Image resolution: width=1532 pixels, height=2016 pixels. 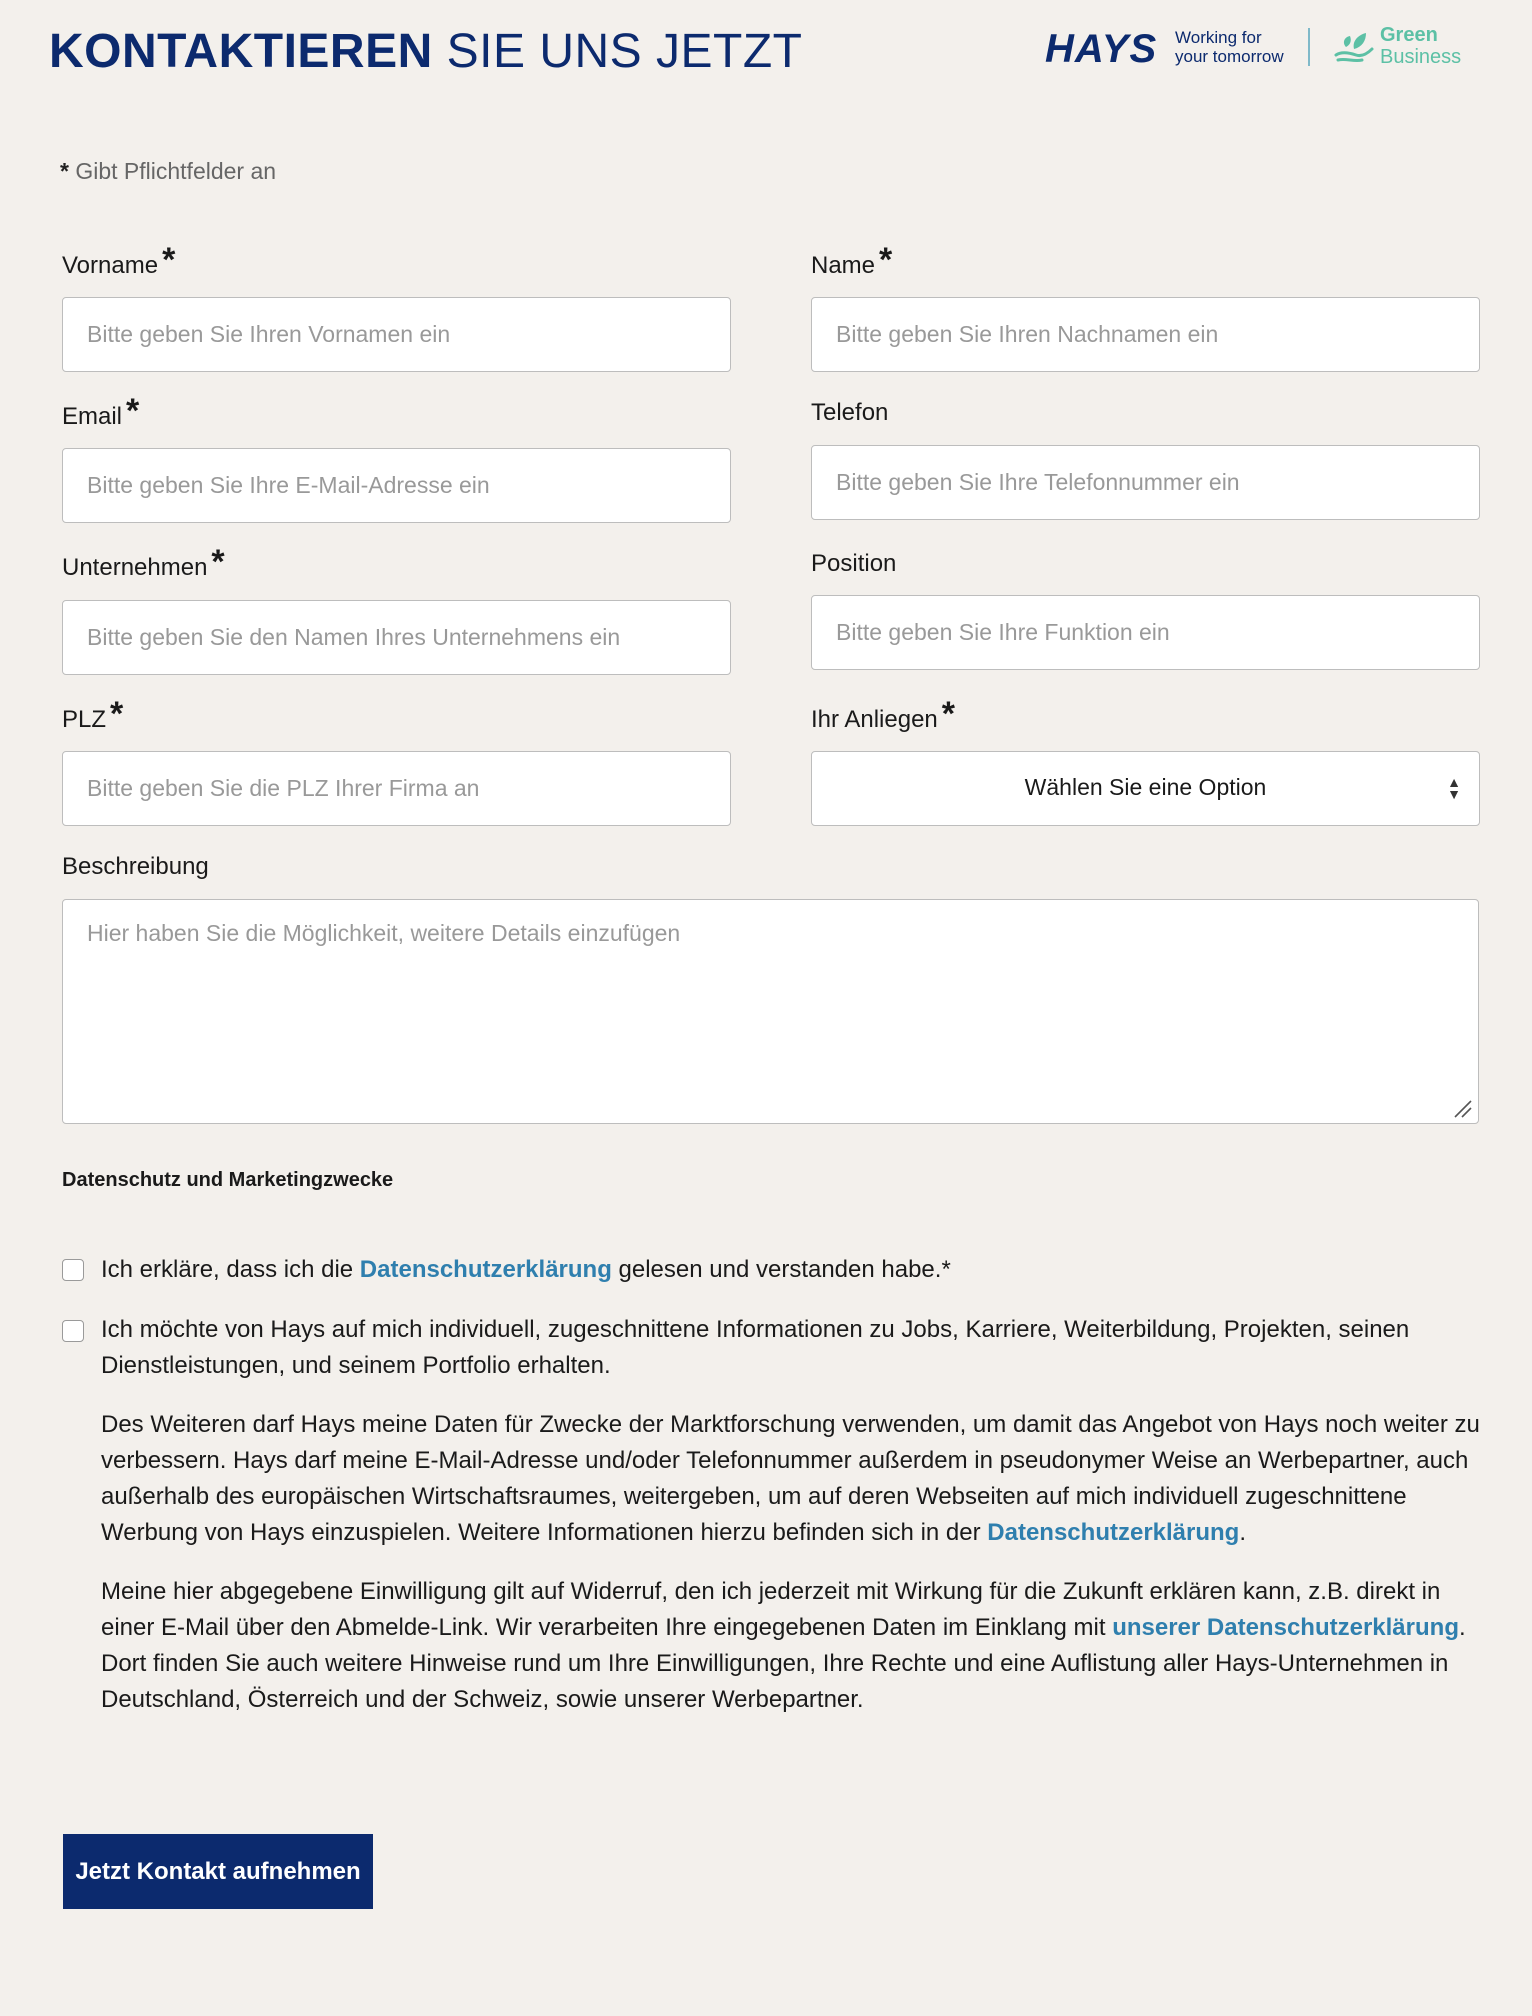 I want to click on tagline-line2: your tomorrow, so click(x=1229, y=56).